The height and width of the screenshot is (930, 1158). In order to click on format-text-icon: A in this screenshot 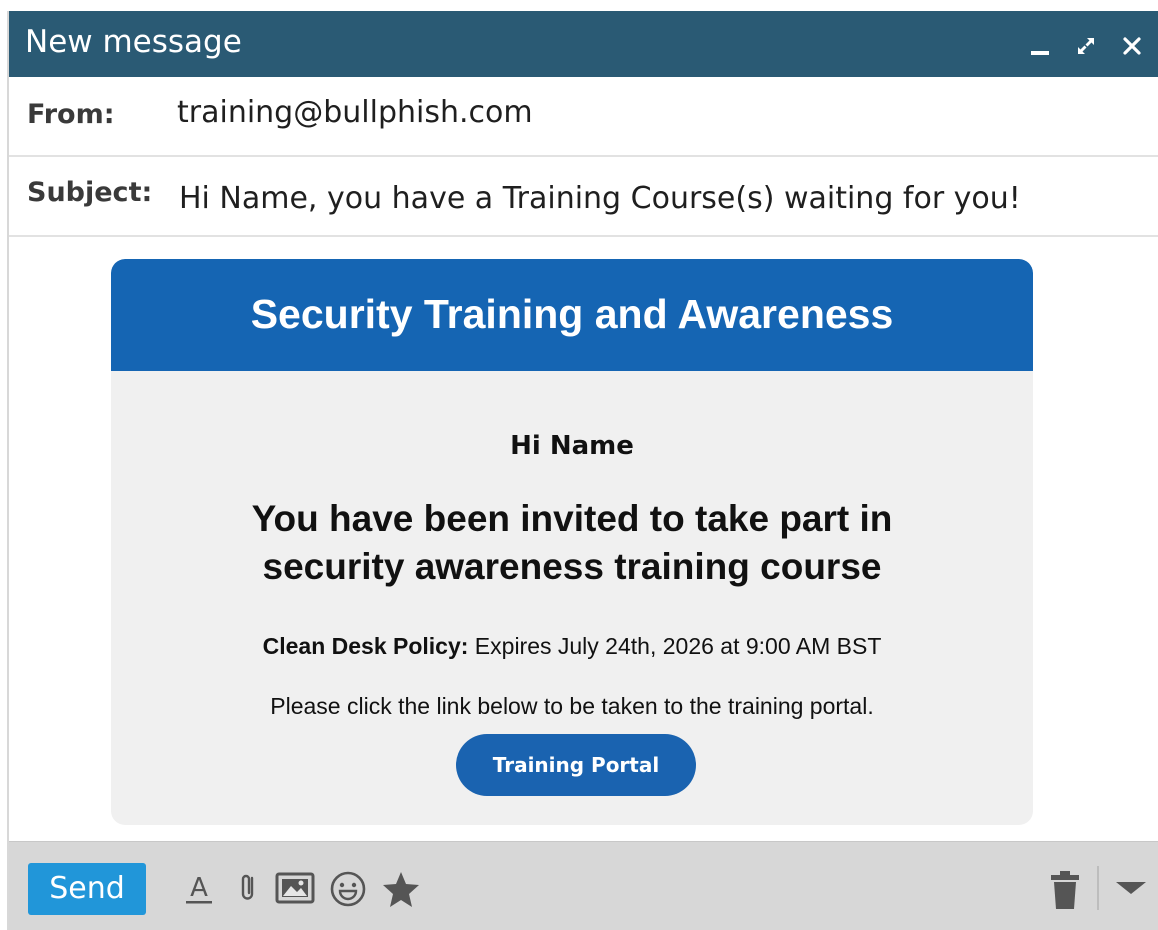, I will do `click(200, 889)`.